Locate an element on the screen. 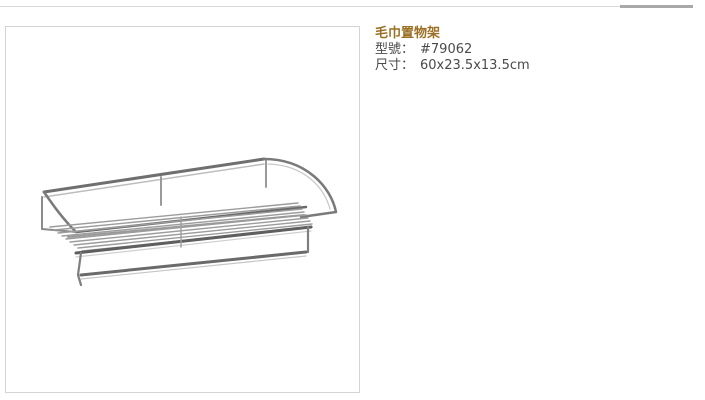 This screenshot has width=705, height=400. spec-model: 型號： #79062 is located at coordinates (452, 50).